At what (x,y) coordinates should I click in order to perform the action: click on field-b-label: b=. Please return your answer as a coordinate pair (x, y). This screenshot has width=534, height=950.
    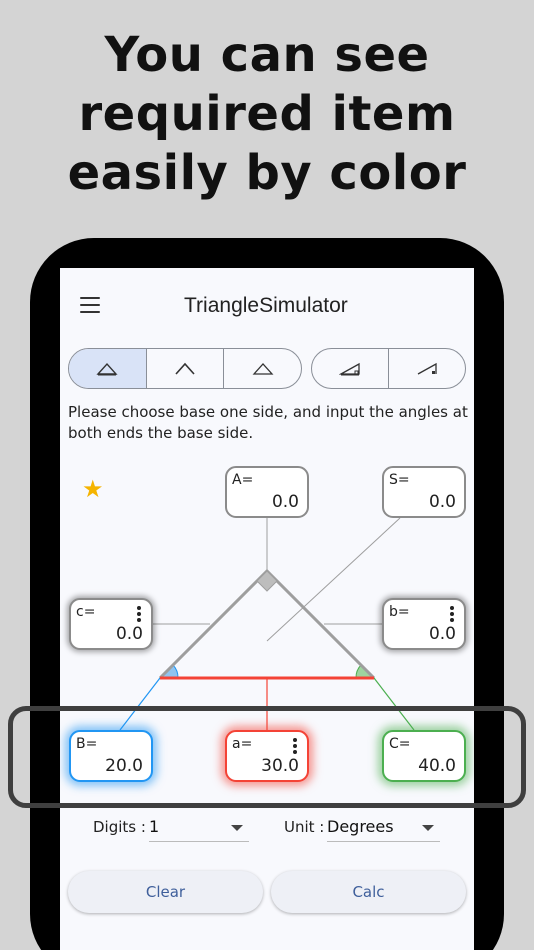
    Looking at the image, I should click on (399, 612).